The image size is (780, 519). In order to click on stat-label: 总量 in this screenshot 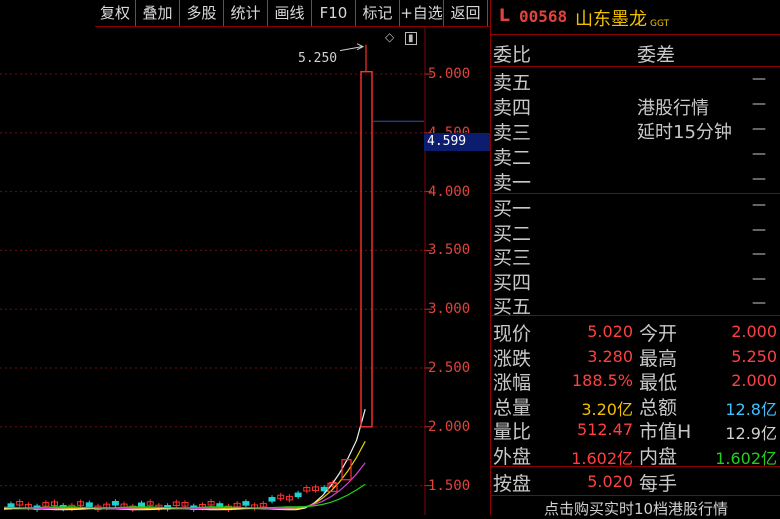, I will do `click(512, 407)`.